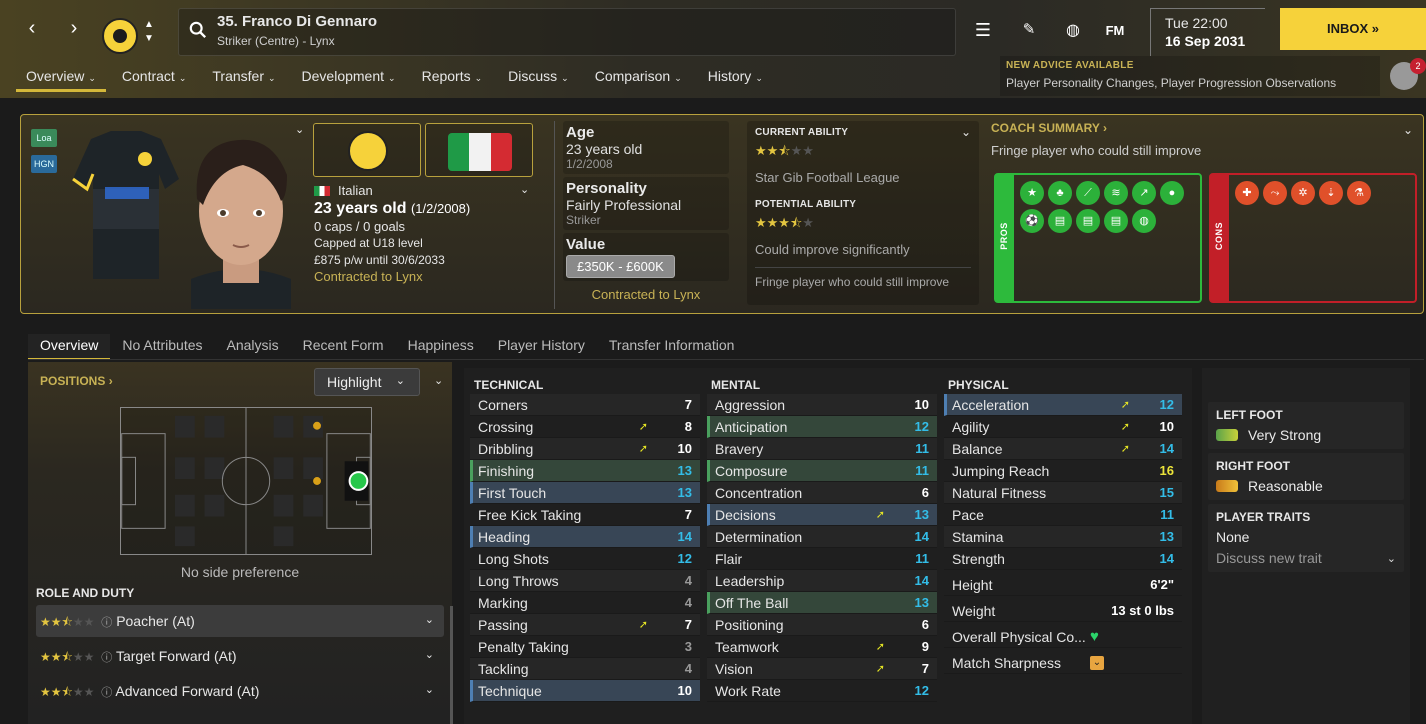  What do you see at coordinates (61, 79) in the screenshot?
I see `tab-overview: Overview ⌄` at bounding box center [61, 79].